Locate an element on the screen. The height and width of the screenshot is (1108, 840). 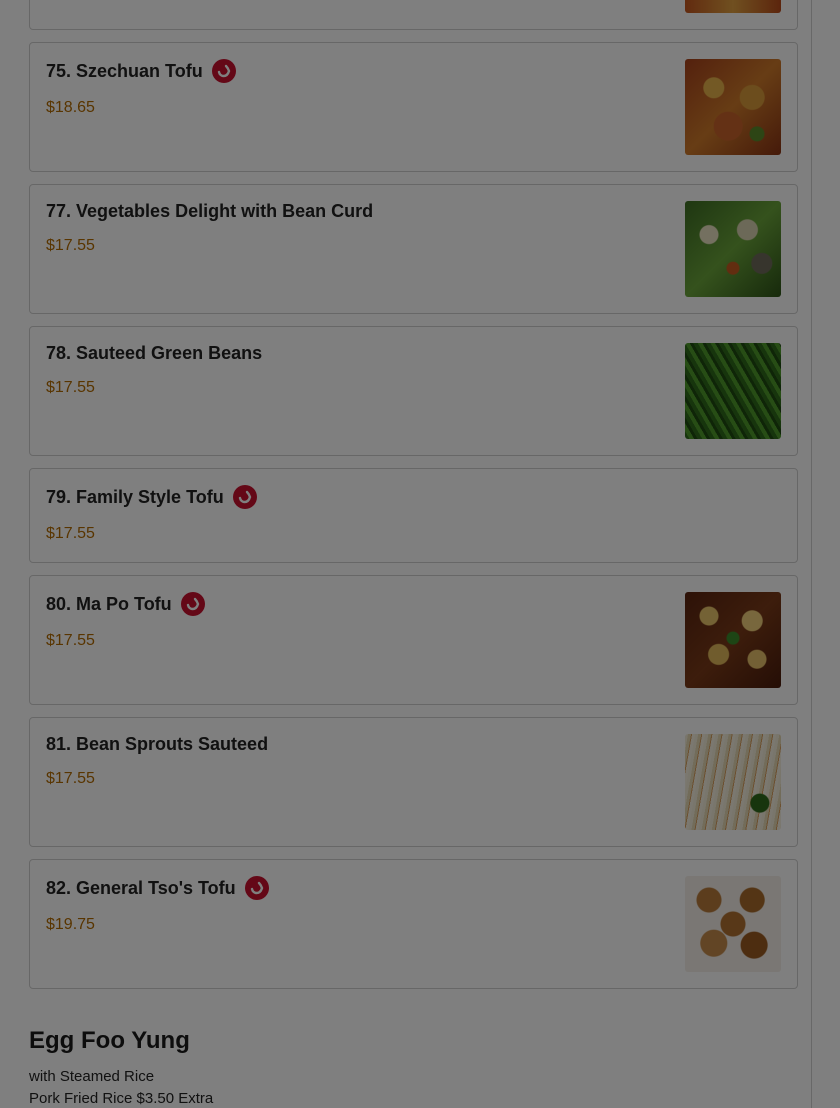
menu-item-title: 81. Bean Sprouts Sauteed is located at coordinates (157, 744).